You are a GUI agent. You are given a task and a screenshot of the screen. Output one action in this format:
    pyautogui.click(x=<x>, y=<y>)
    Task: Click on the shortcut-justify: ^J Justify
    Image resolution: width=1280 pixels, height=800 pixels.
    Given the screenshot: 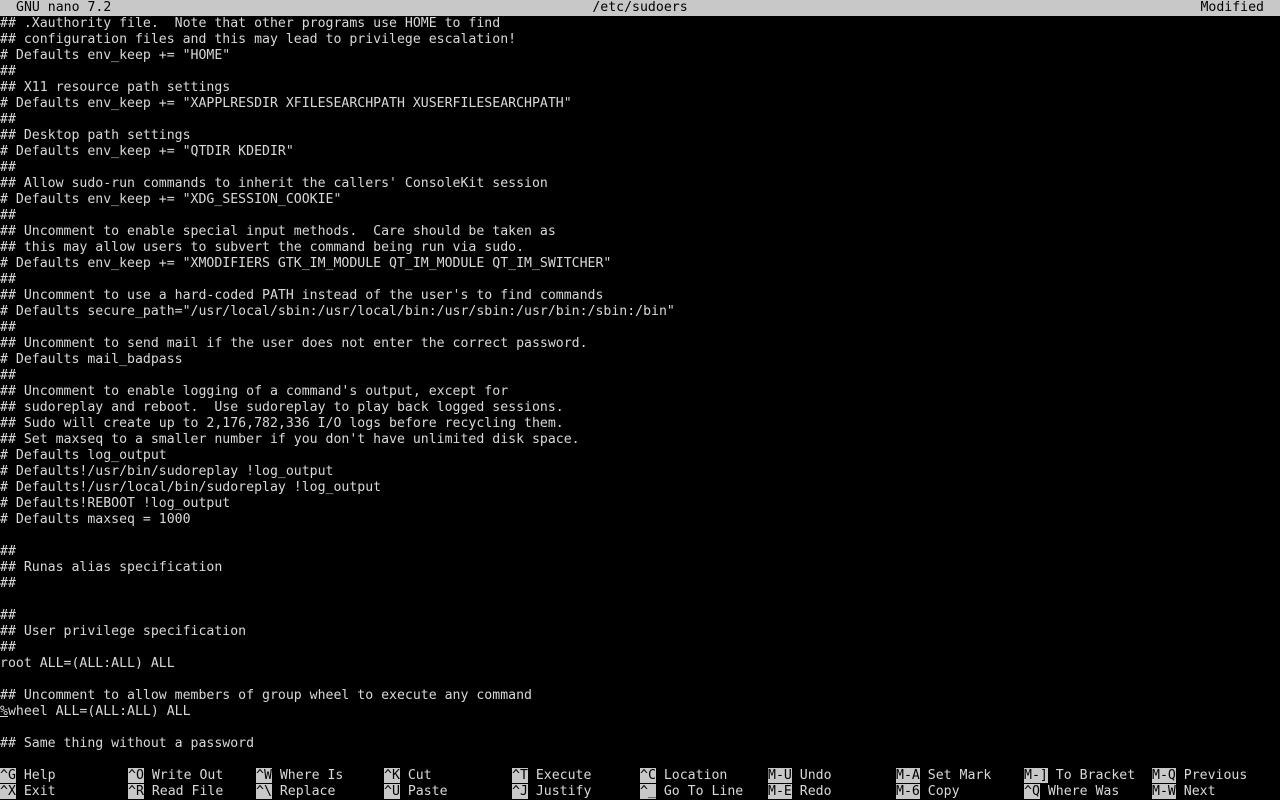 What is the action you would take?
    pyautogui.click(x=551, y=792)
    